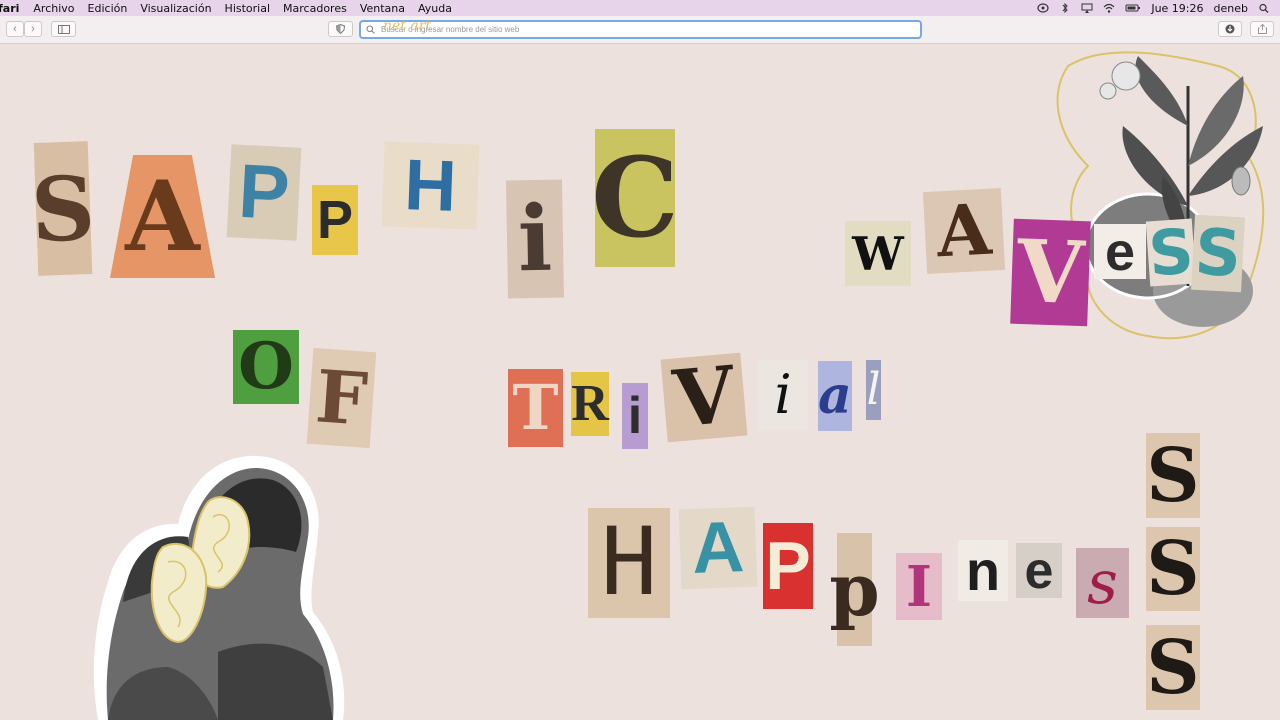  I want to click on privacy-report-button, so click(340, 29).